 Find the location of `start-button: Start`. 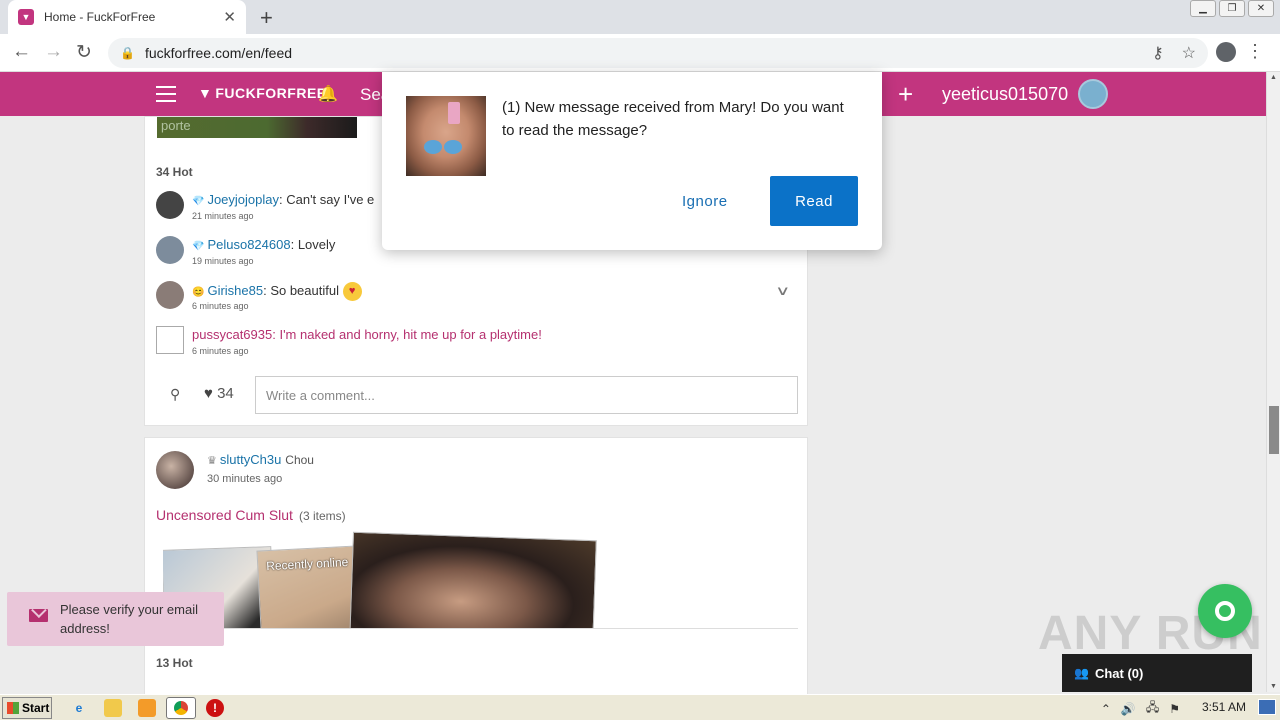

start-button: Start is located at coordinates (27, 708).